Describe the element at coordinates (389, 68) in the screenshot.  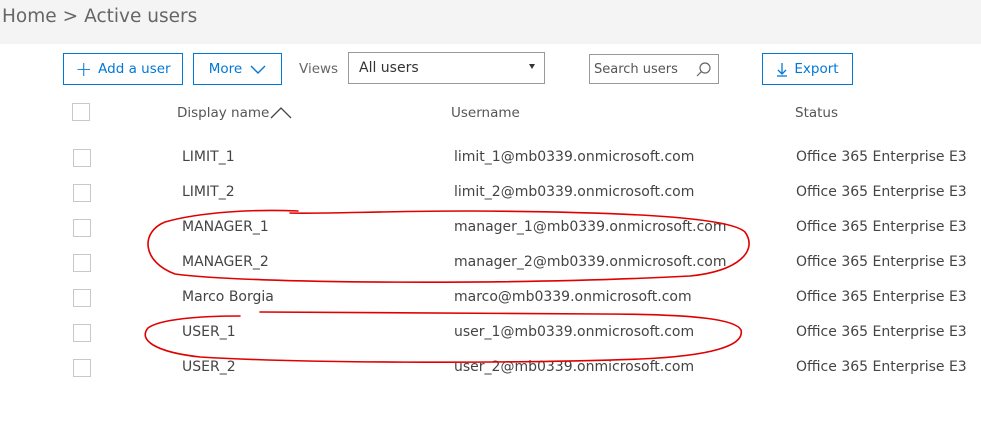
I see `views-selected-value: All users` at that location.